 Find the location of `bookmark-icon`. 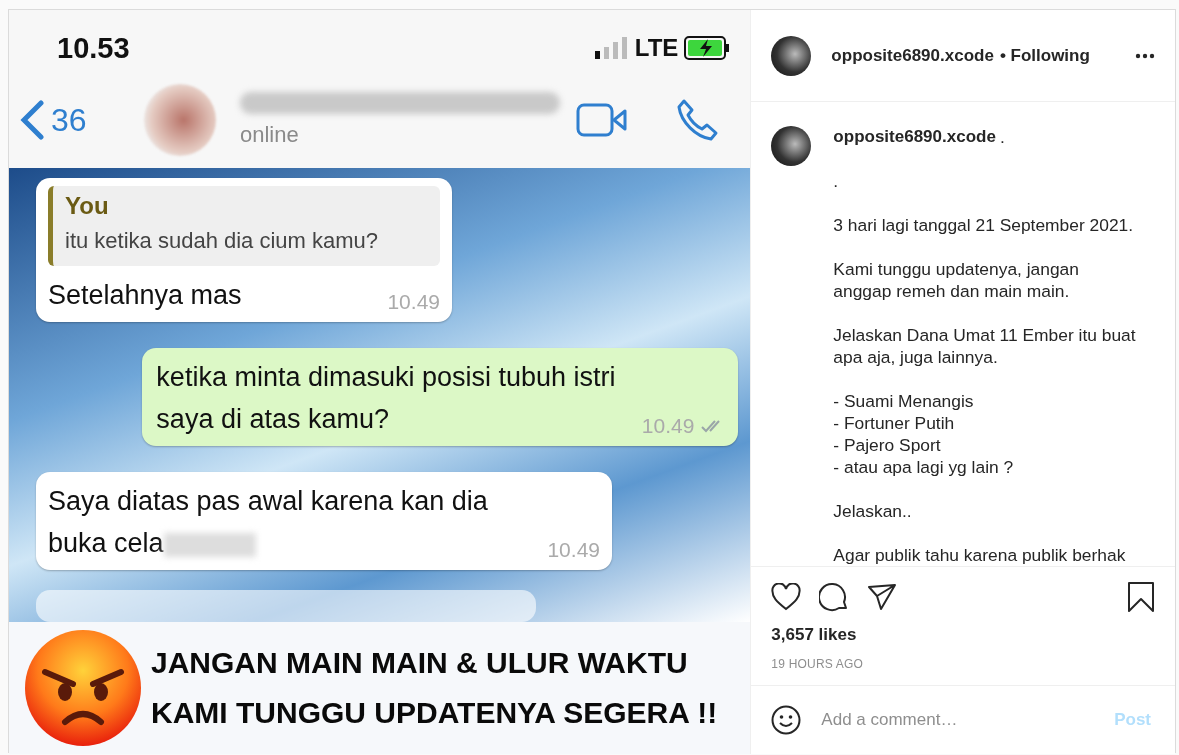

bookmark-icon is located at coordinates (1141, 597).